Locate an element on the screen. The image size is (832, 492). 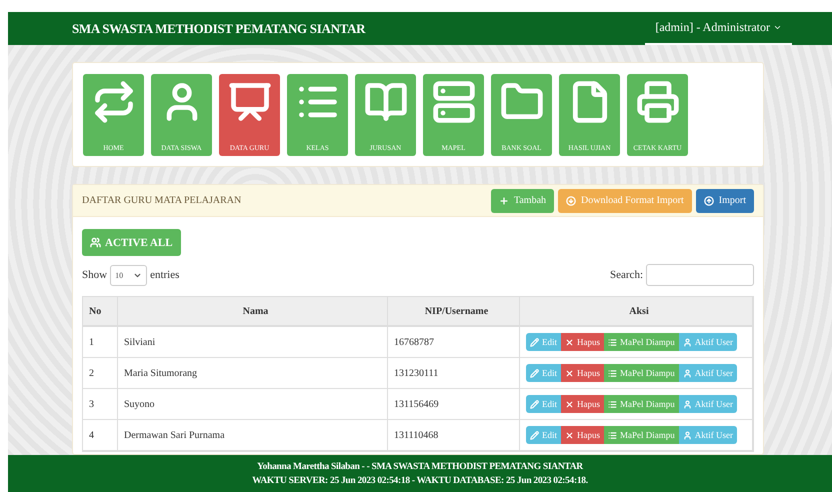
download-icon is located at coordinates (571, 201).